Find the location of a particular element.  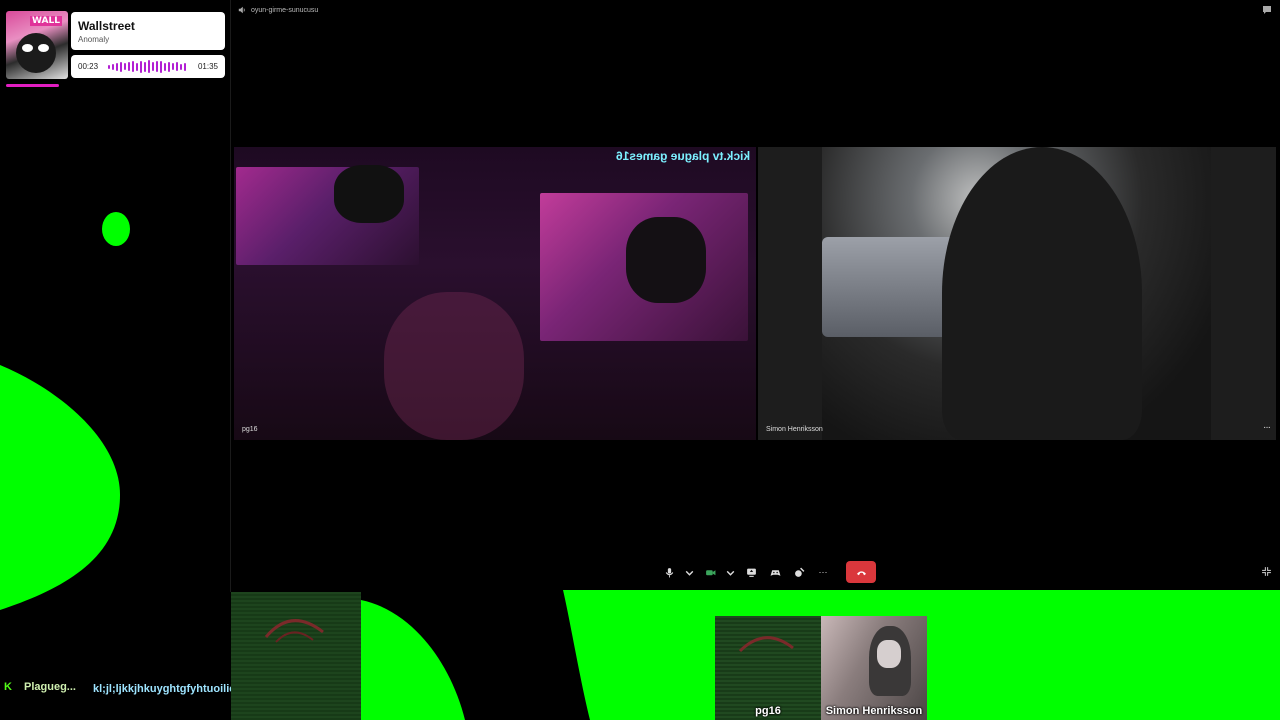

fullscreen-exit-icon is located at coordinates (1266, 571).